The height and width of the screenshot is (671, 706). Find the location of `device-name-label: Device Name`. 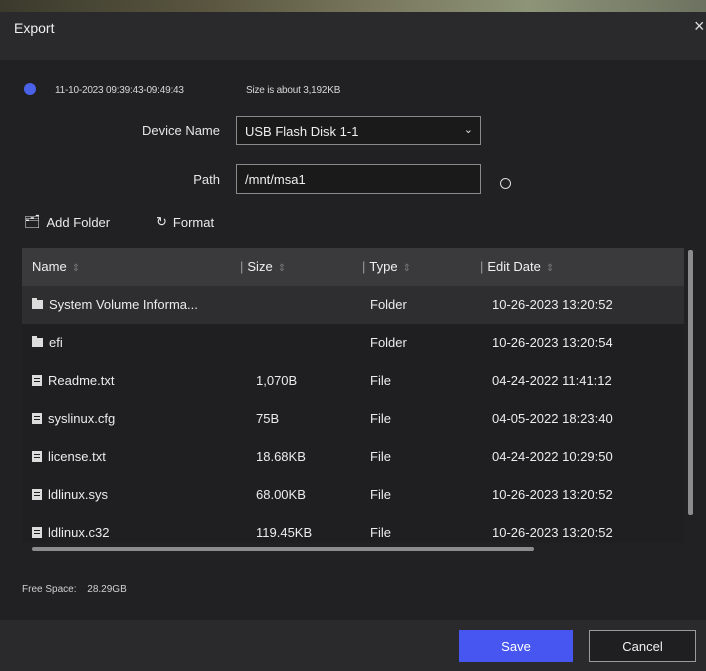

device-name-label: Device Name is located at coordinates (180, 130).